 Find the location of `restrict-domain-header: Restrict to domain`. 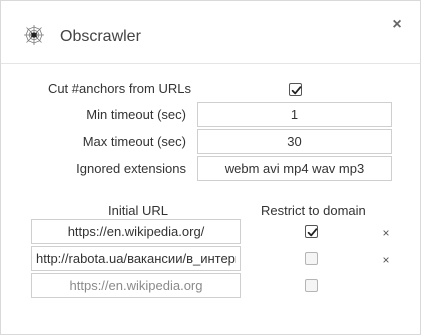

restrict-domain-header: Restrict to domain is located at coordinates (313, 210).